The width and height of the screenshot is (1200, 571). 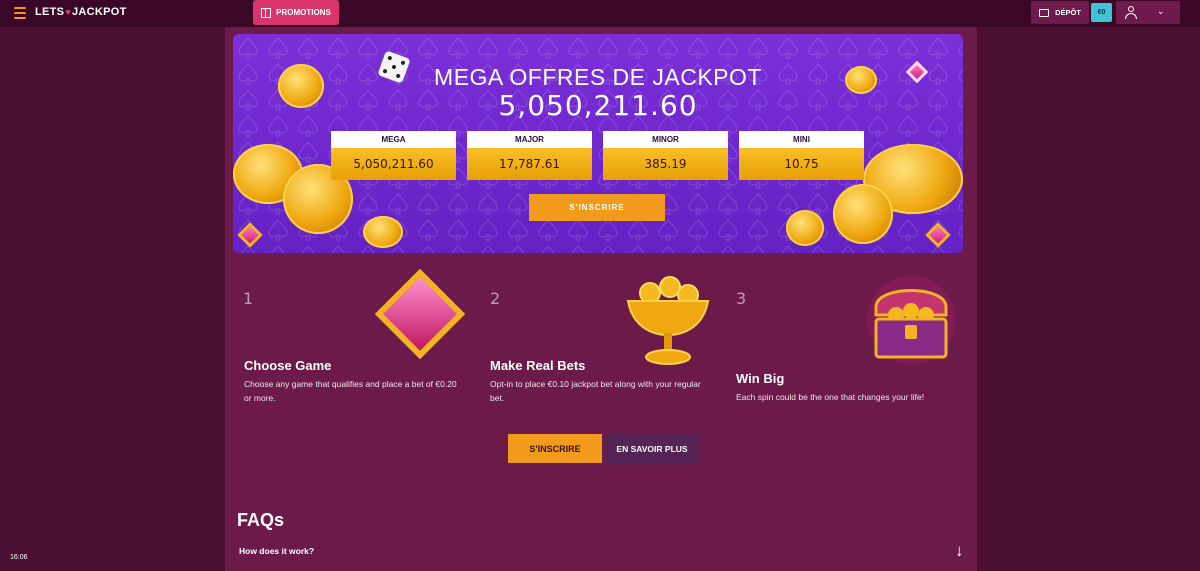 I want to click on jackpot-name: MINOR, so click(x=665, y=139).